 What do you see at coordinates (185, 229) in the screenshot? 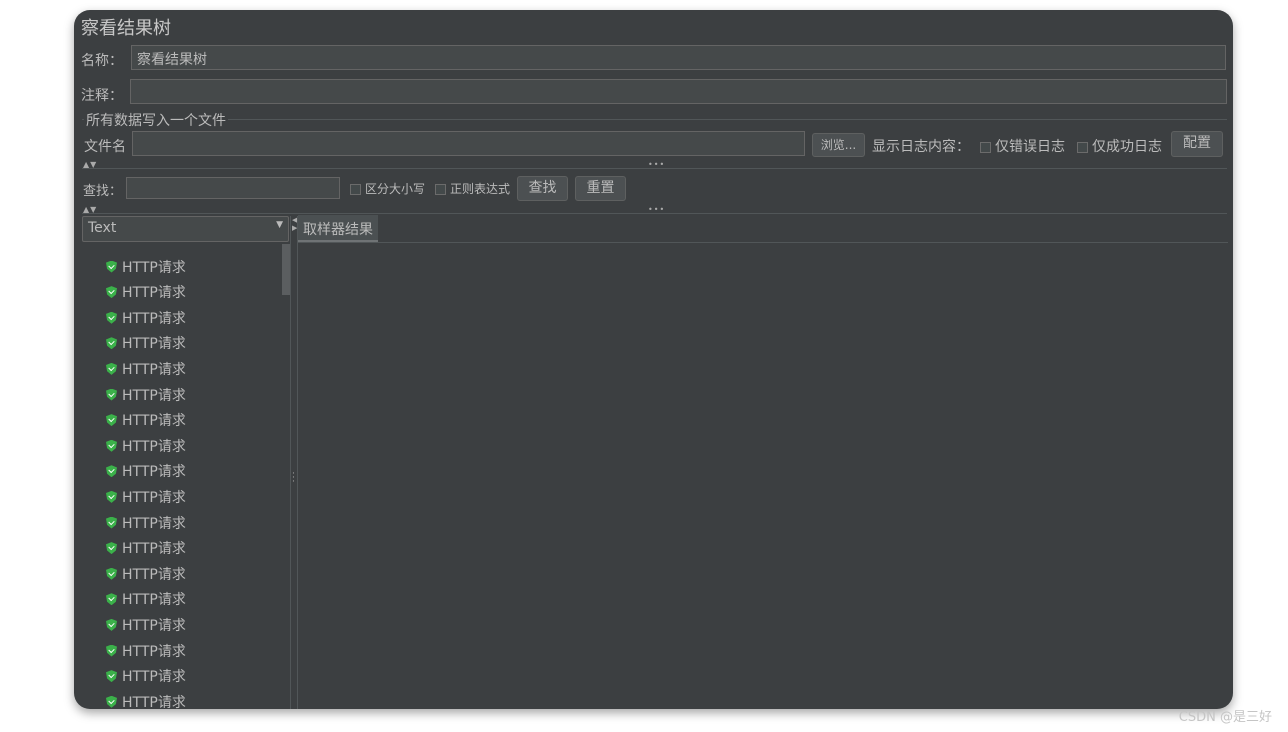
I see `renderer-select: Text ▼` at bounding box center [185, 229].